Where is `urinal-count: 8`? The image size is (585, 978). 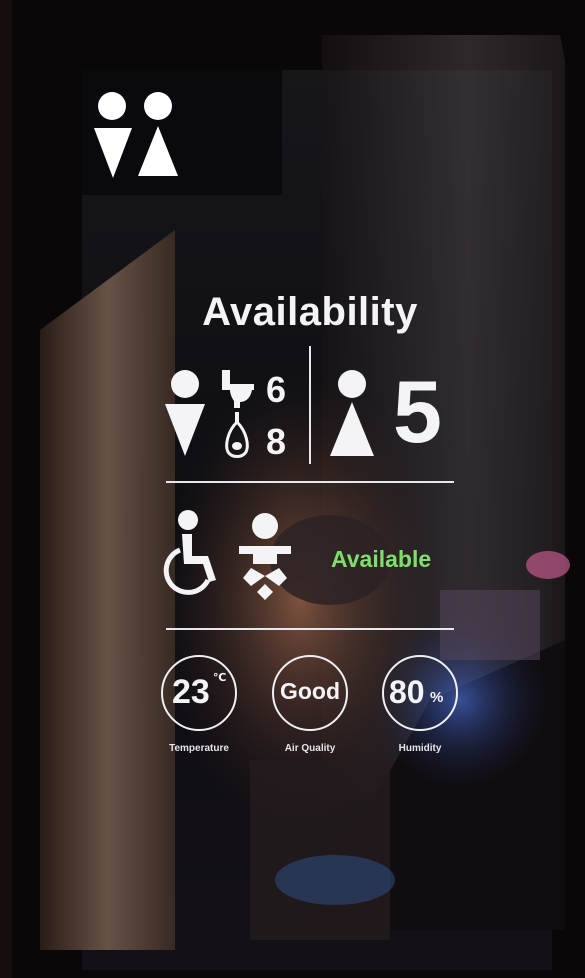
urinal-count: 8 is located at coordinates (276, 441).